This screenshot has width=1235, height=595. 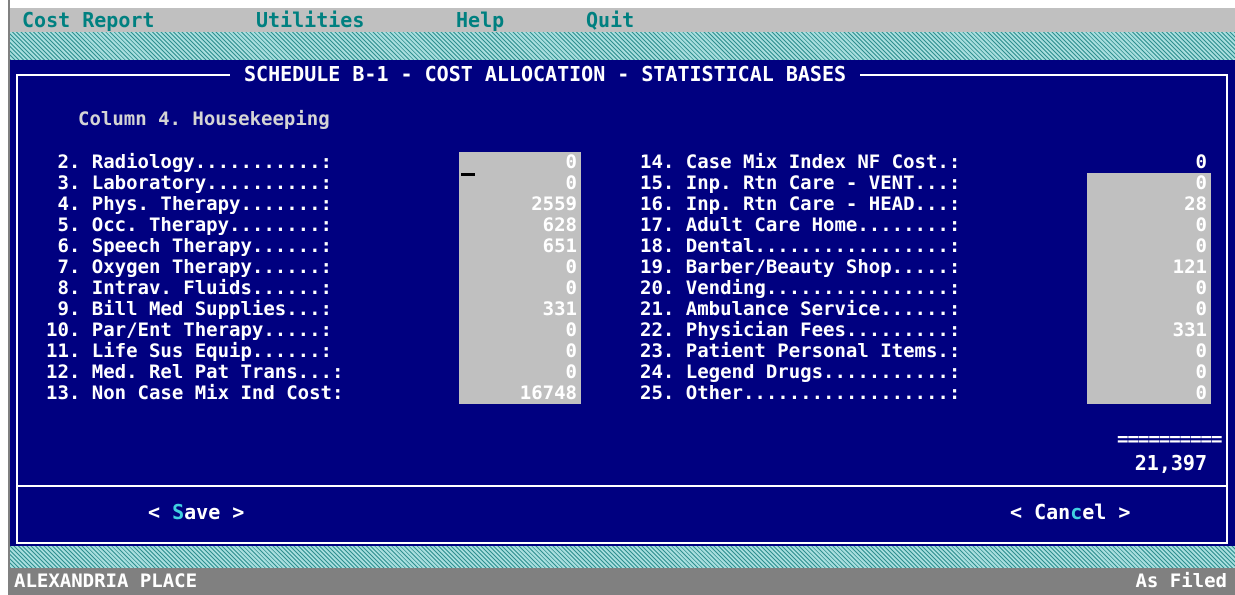 I want to click on window-left-edge, so click(x=5, y=297).